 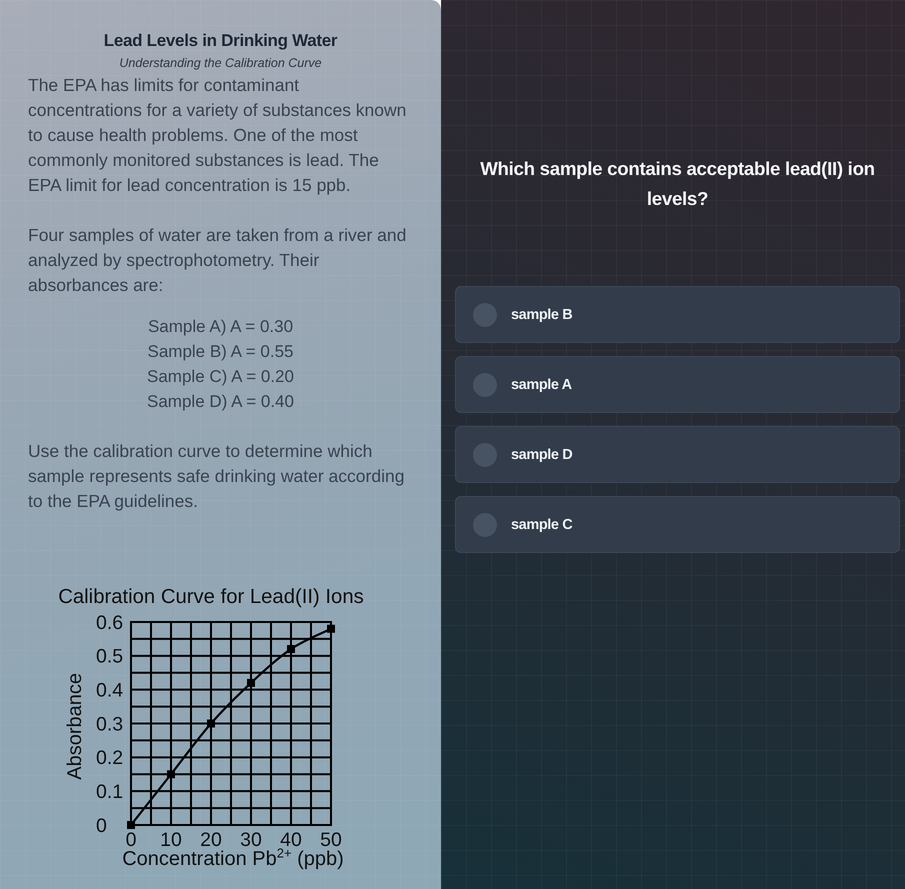 What do you see at coordinates (217, 476) in the screenshot?
I see `instruction-text: Use the calibration curve to determine which sample represents safe drinking water according to the EPA guidelines.` at bounding box center [217, 476].